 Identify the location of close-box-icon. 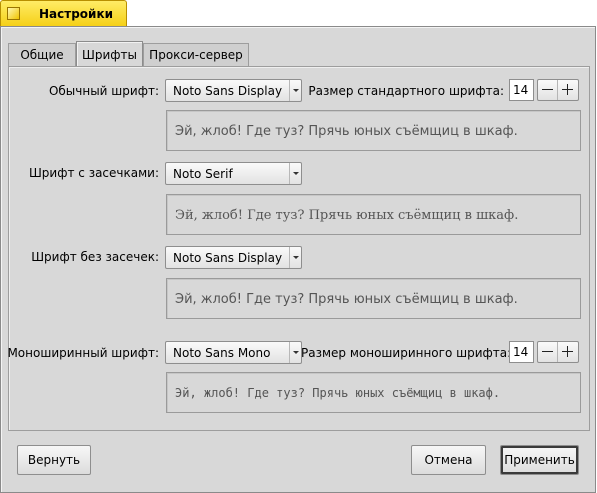
(13, 13).